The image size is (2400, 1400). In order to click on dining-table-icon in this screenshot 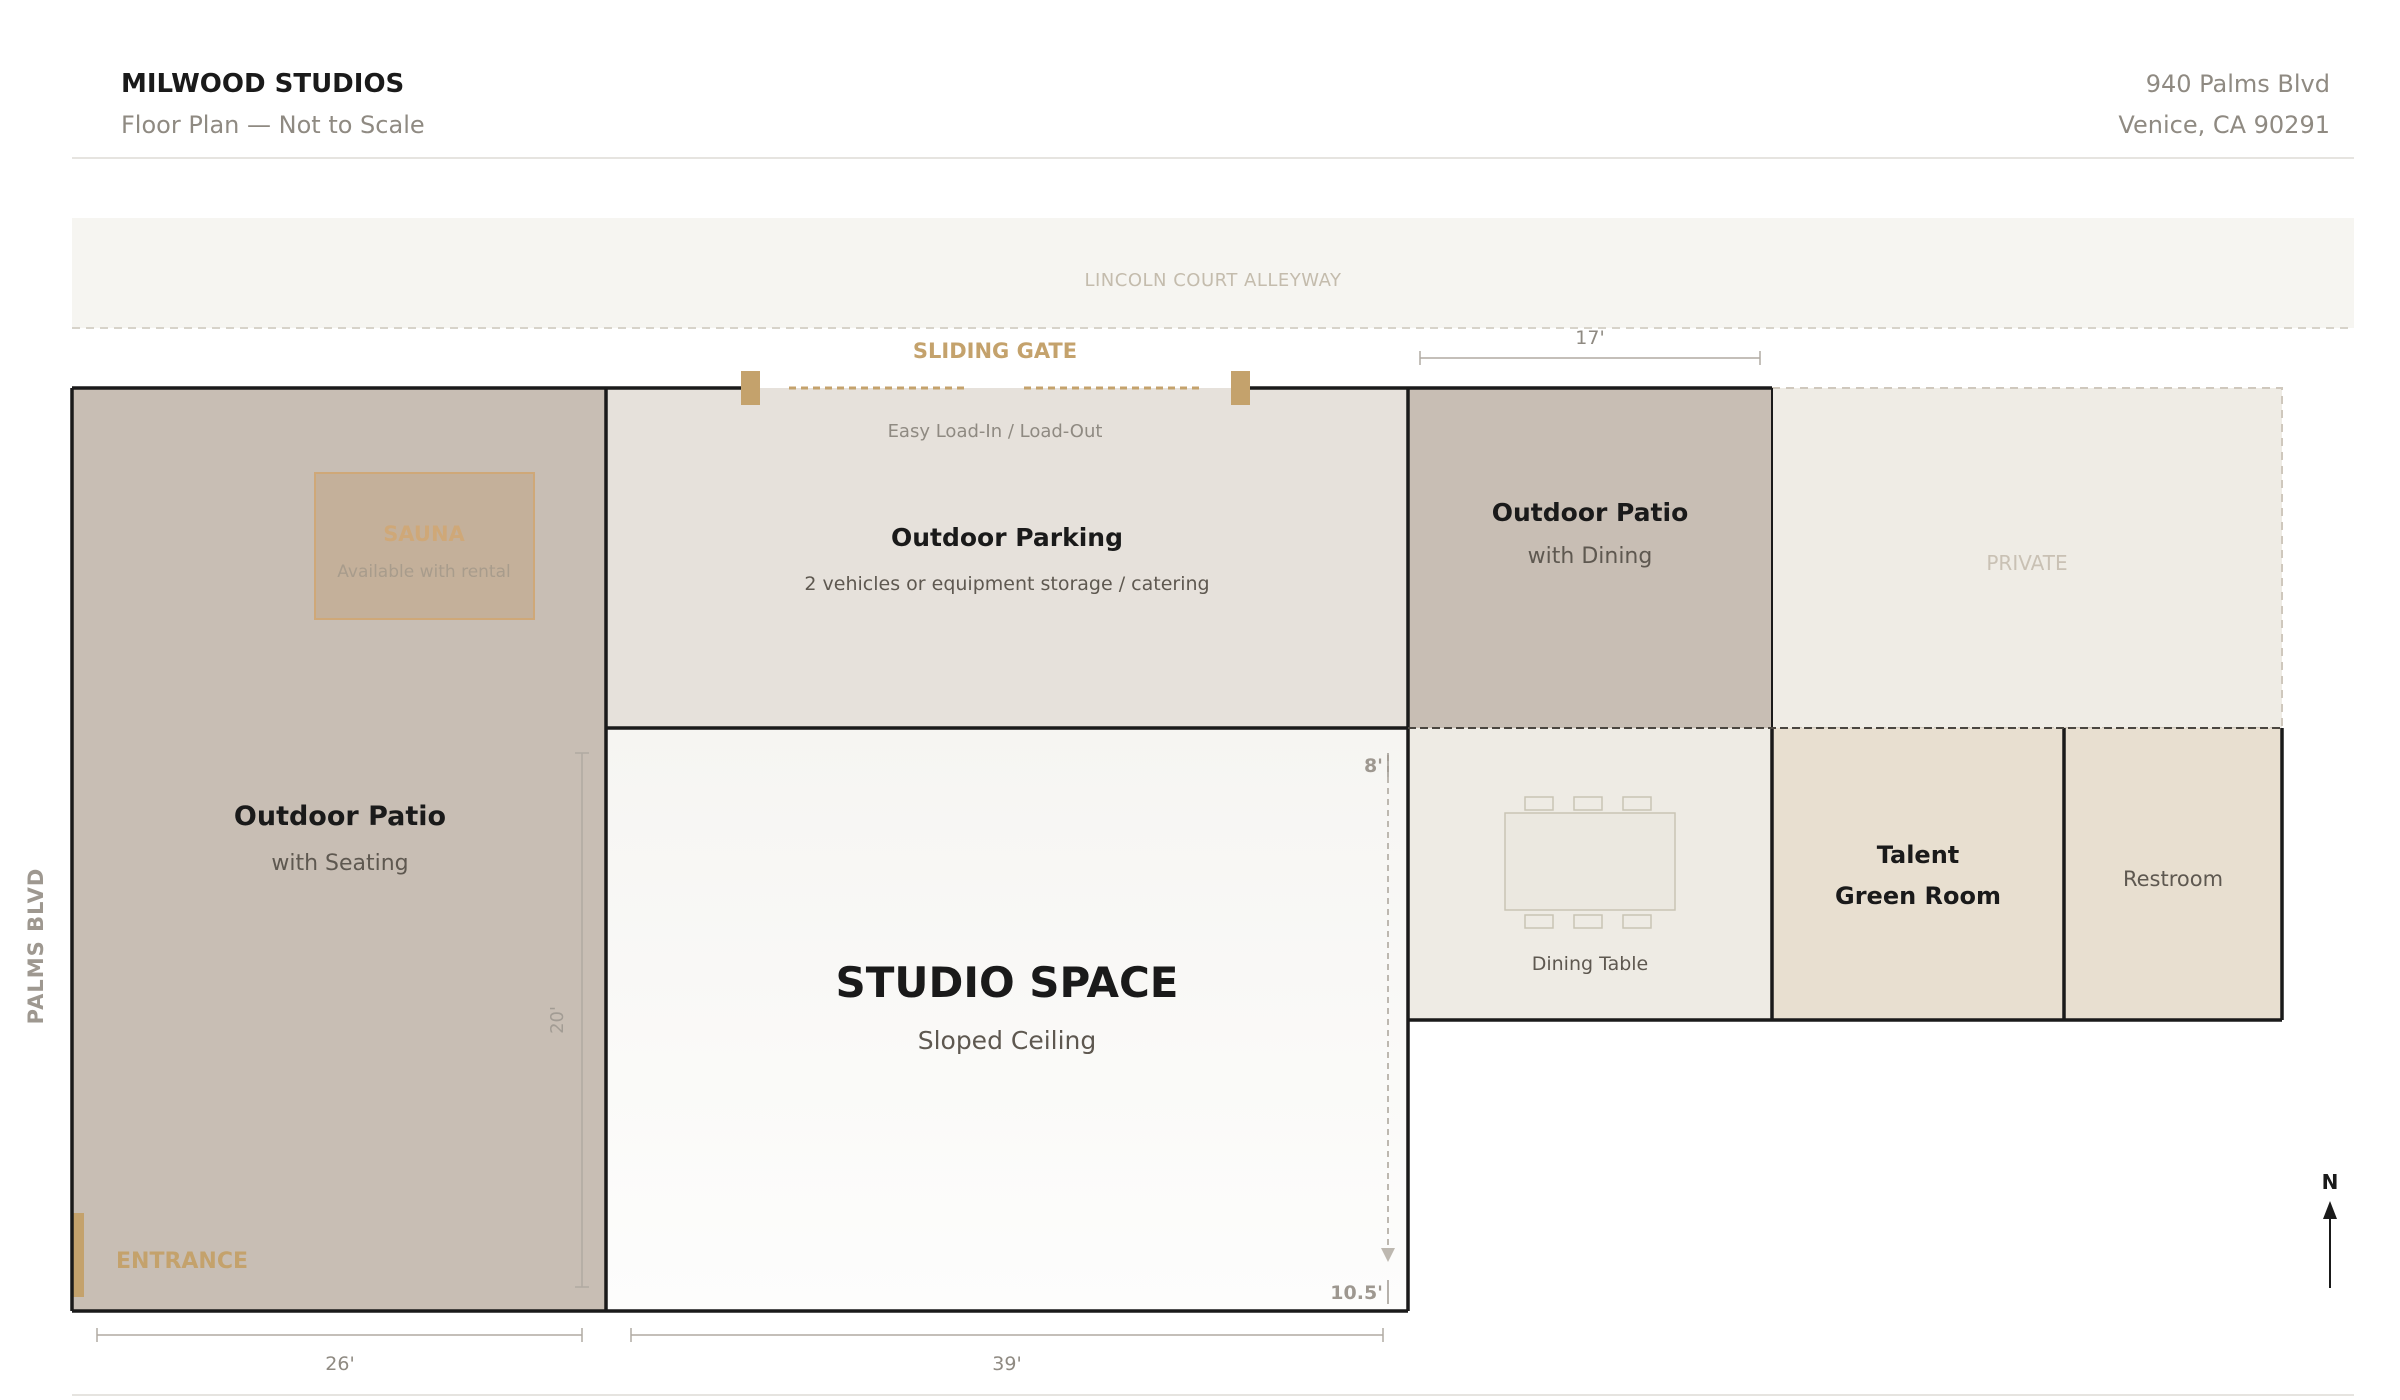, I will do `click(1590, 861)`.